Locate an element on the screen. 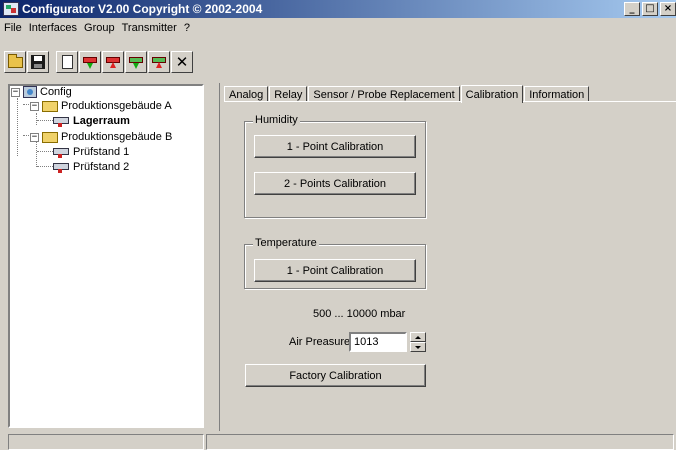 The height and width of the screenshot is (450, 676). menu-file: File is located at coordinates (12, 28).